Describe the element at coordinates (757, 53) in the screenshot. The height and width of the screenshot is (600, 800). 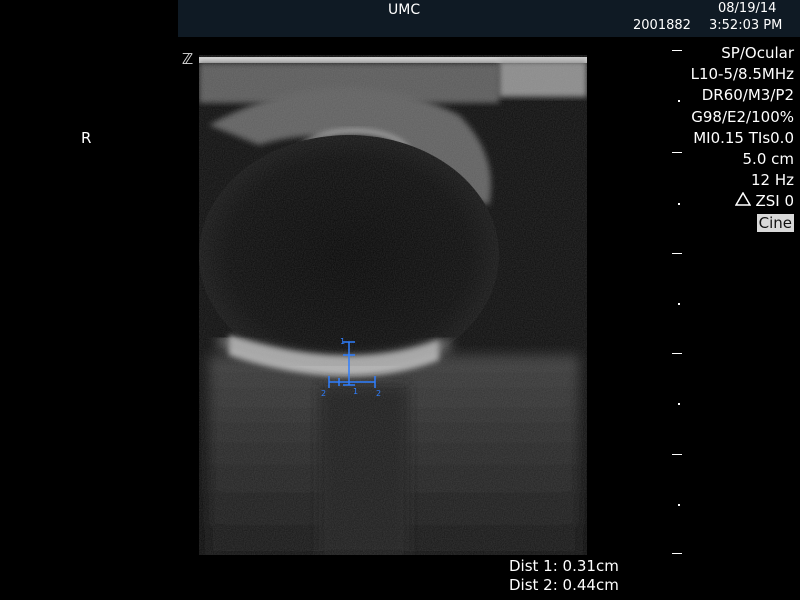
I see `preset-label: SP/Ocular` at that location.